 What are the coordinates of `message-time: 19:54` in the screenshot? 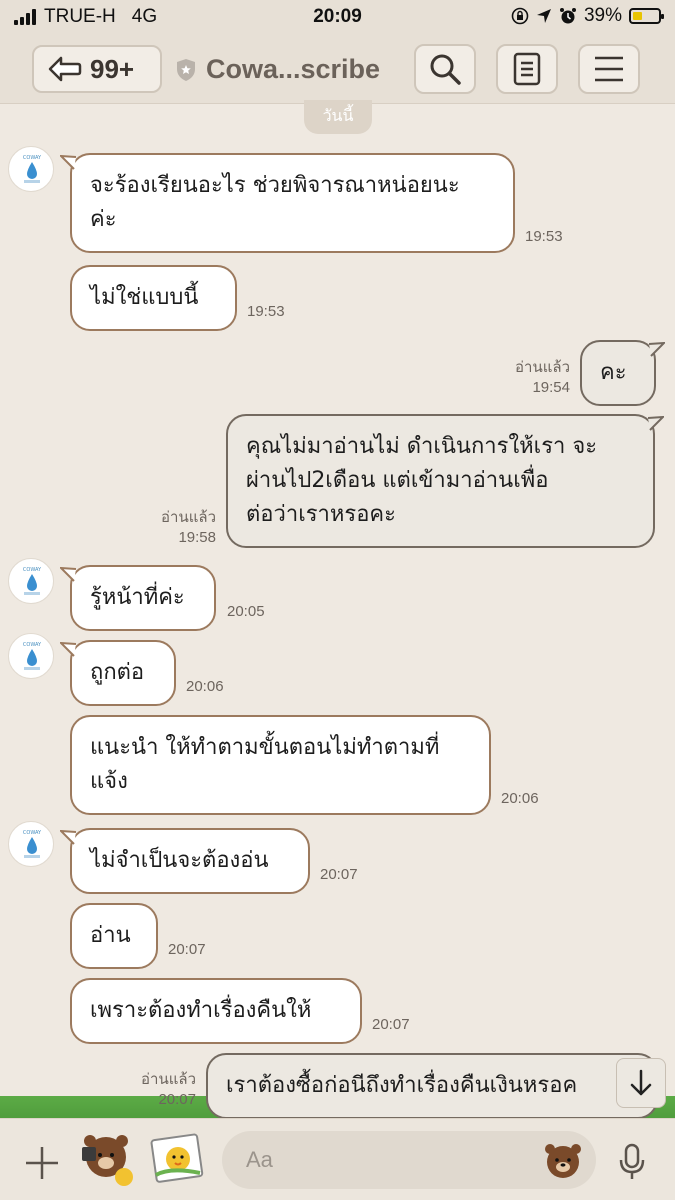 It's located at (551, 387).